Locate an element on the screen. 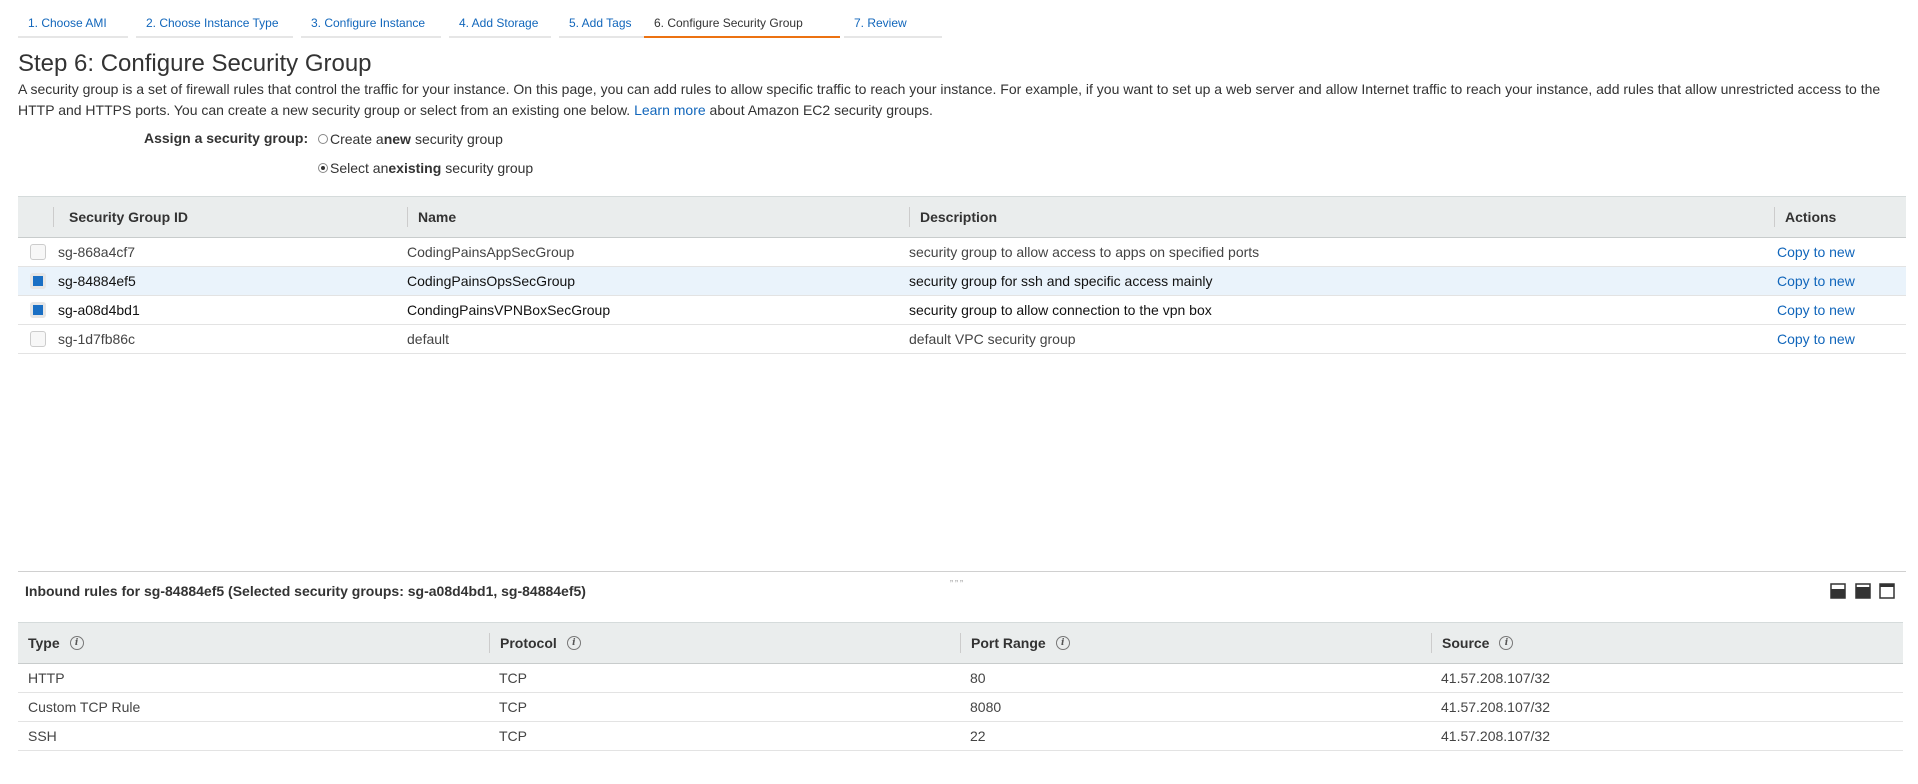 The width and height of the screenshot is (1918, 784). create-new-sg-option: Create a new security group is located at coordinates (410, 139).